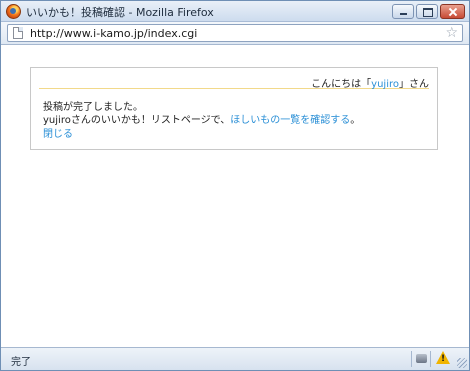 The width and height of the screenshot is (470, 371). Describe the element at coordinates (414, 84) in the screenshot. I see `greeting-suffix: 」さん` at that location.